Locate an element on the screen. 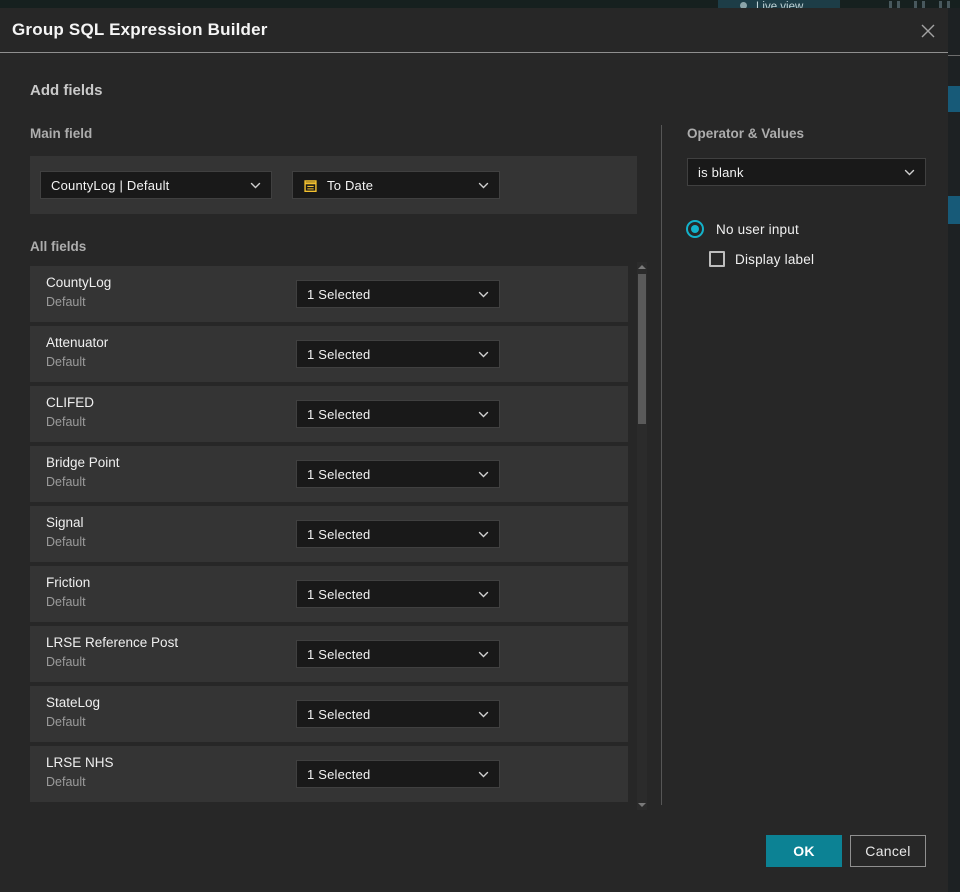  background-toolbar-icons is located at coordinates (919, 4).